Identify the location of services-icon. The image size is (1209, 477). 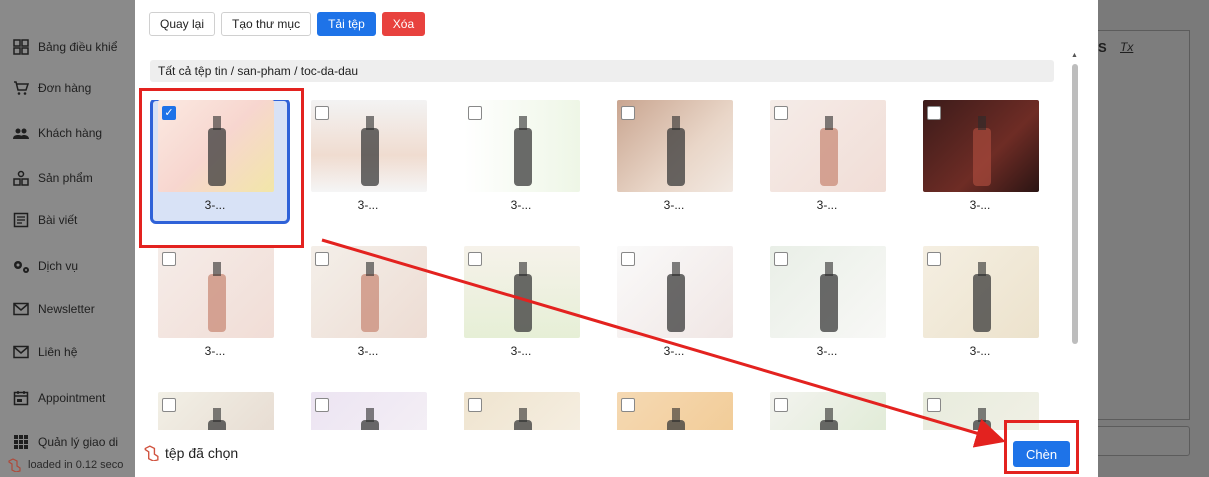
(21, 266).